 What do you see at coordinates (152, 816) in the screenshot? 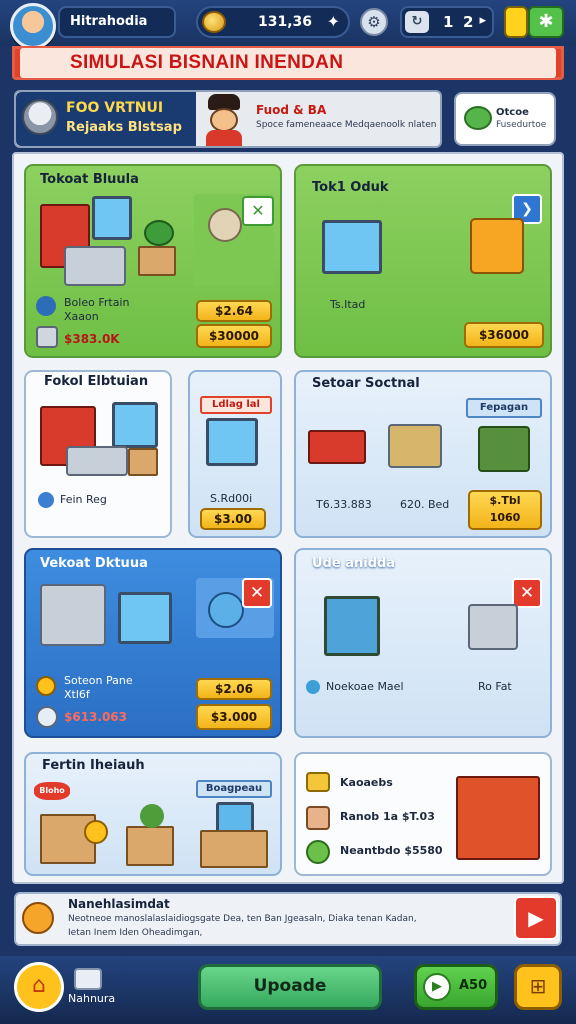
I see `tree-icon` at bounding box center [152, 816].